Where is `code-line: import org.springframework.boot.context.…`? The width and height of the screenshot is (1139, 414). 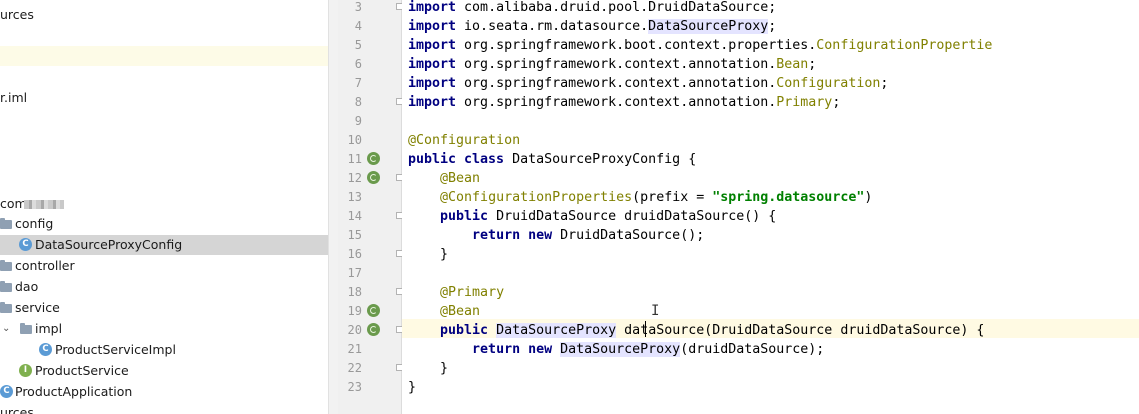
code-line: import org.springframework.boot.context.… is located at coordinates (700, 45).